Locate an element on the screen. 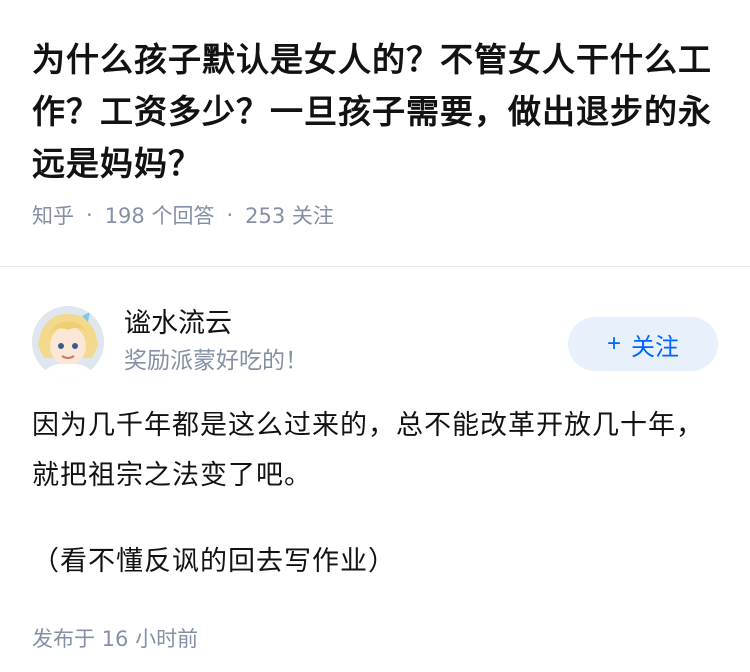 The image size is (750, 672). author-row: 谧水流云 奖励派蒙好吃的！ + 关注 is located at coordinates (375, 342).